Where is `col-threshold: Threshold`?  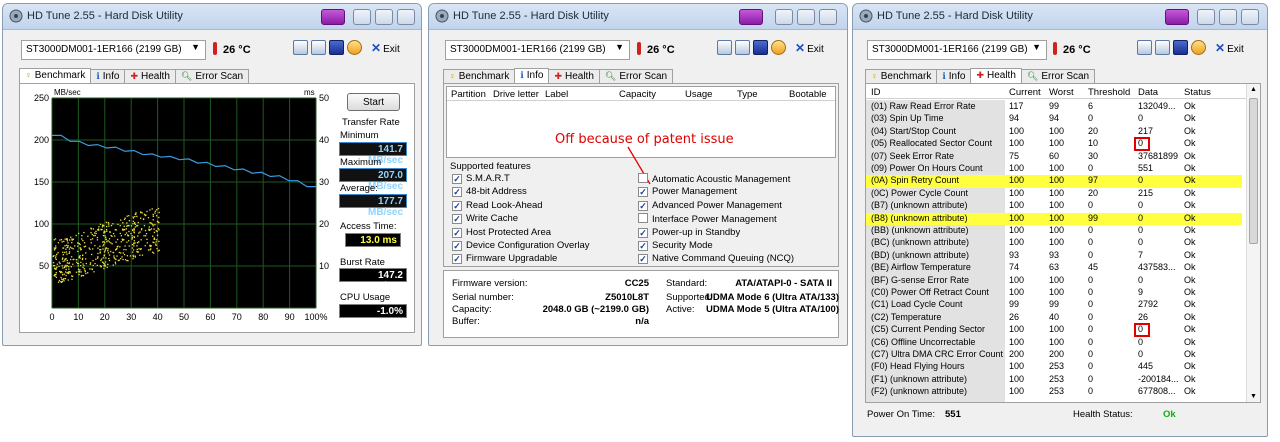
col-threshold: Threshold is located at coordinates (1109, 92).